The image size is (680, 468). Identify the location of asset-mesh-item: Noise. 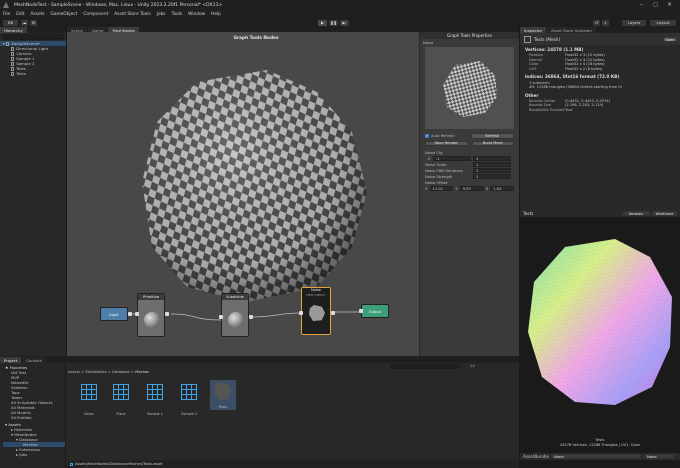
(89, 400).